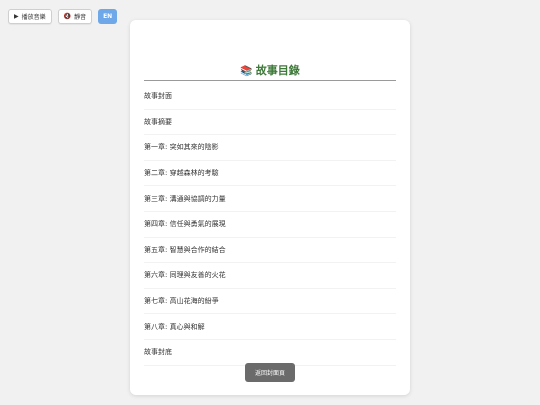 The image size is (540, 405). I want to click on toc-item-chapter-6: 第六章: 同理與友善的火花, so click(270, 276).